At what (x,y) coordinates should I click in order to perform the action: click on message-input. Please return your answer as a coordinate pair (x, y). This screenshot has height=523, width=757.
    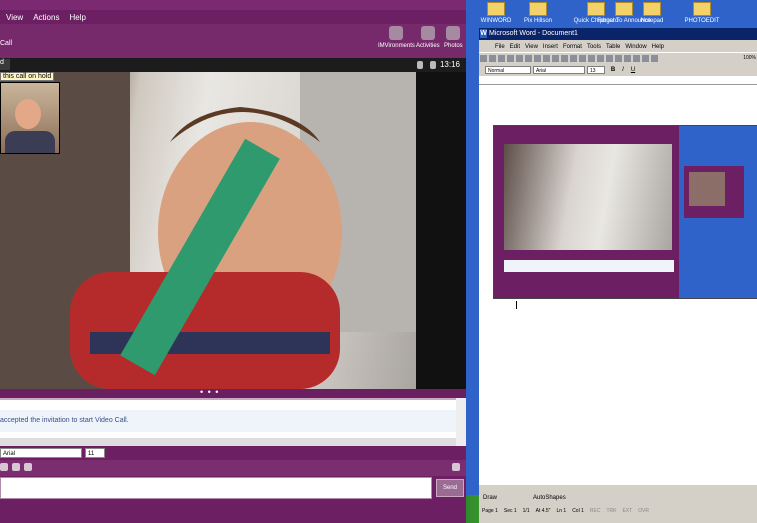
    Looking at the image, I should click on (216, 488).